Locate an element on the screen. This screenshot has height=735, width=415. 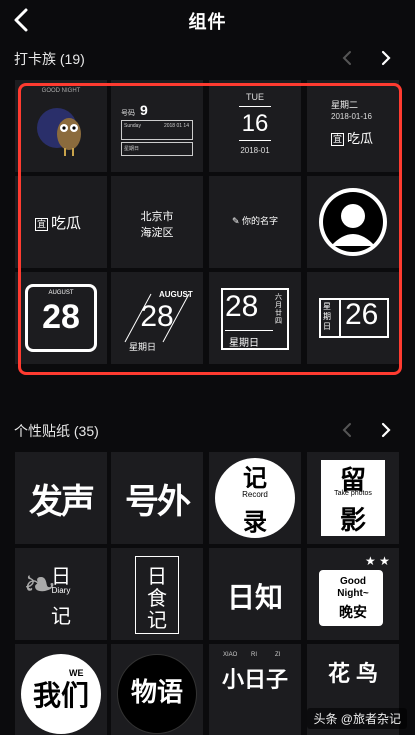
sticker-mid: Record is located at coordinates (255, 494).